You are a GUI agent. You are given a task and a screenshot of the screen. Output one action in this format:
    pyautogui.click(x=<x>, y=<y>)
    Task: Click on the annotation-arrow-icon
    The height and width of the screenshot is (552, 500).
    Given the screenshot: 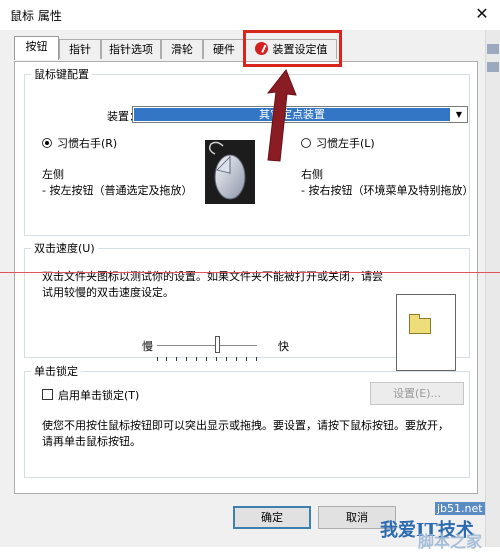 What is the action you would take?
    pyautogui.click(x=281, y=115)
    